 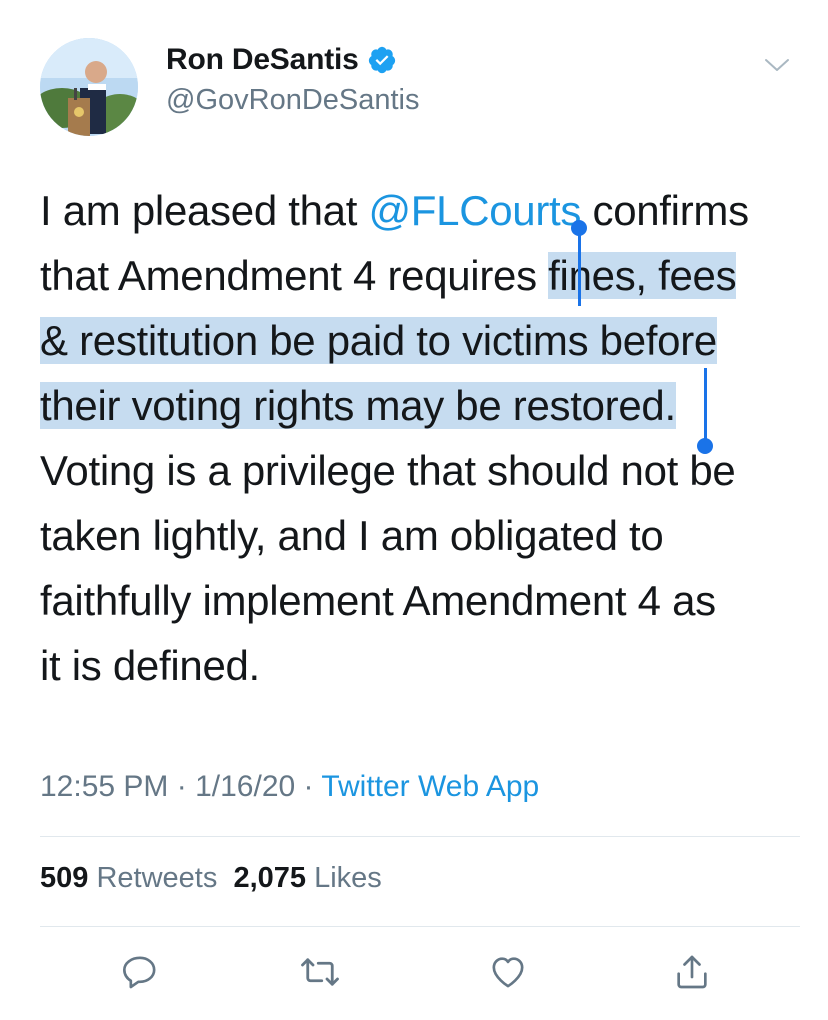 What do you see at coordinates (307, 878) in the screenshot?
I see `likes-stat: 2,075 Likes` at bounding box center [307, 878].